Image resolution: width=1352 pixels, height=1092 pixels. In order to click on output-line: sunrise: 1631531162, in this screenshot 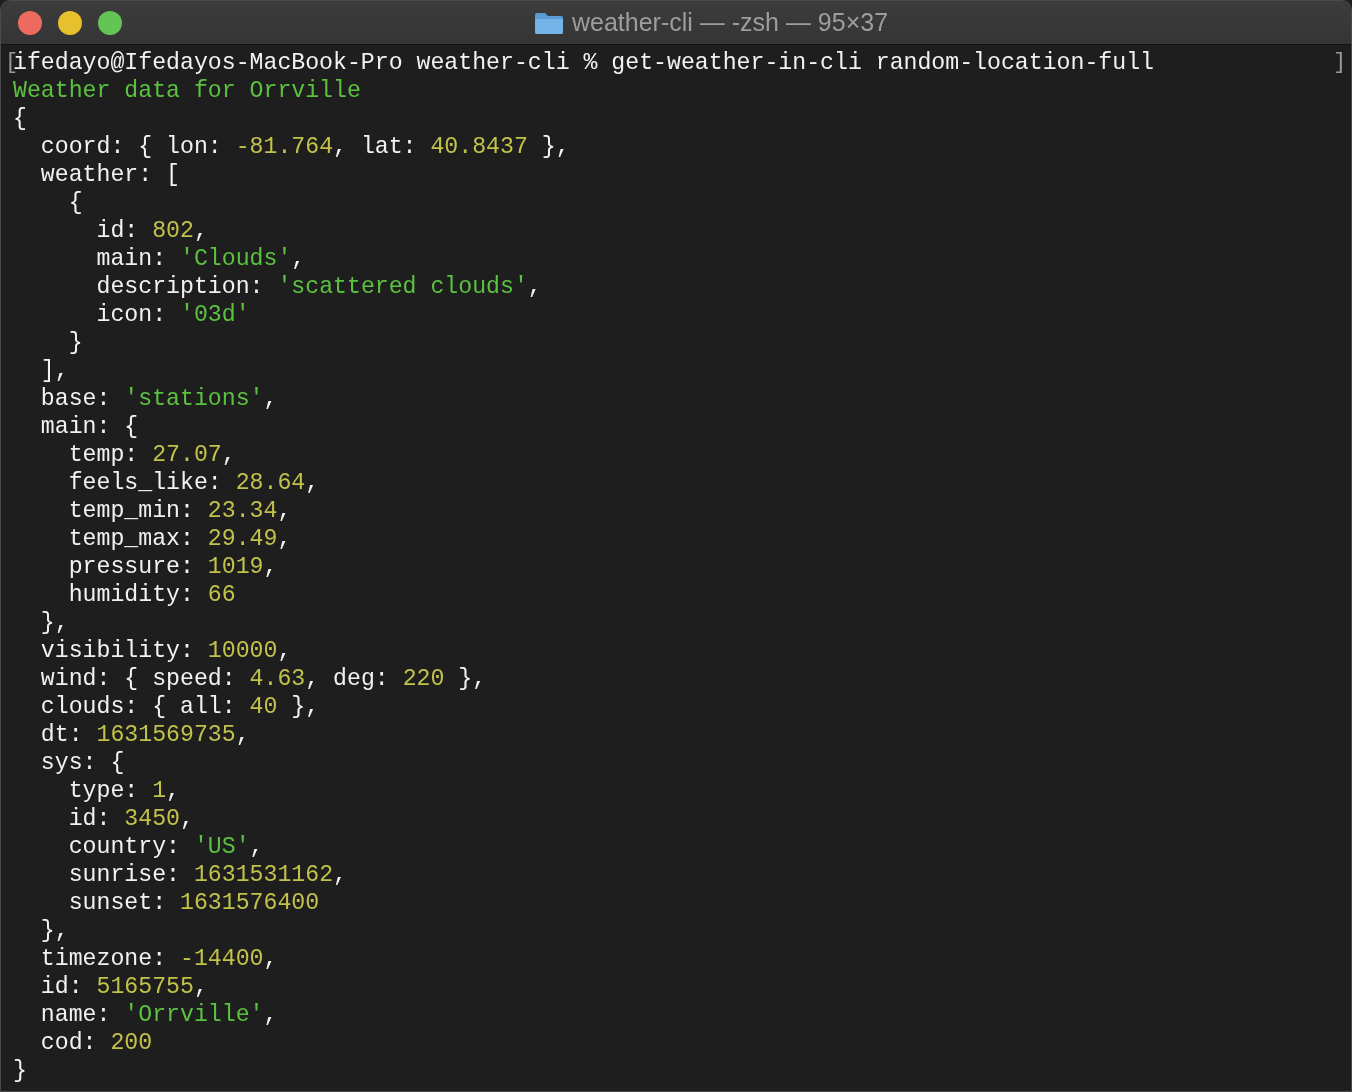, I will do `click(207, 875)`.